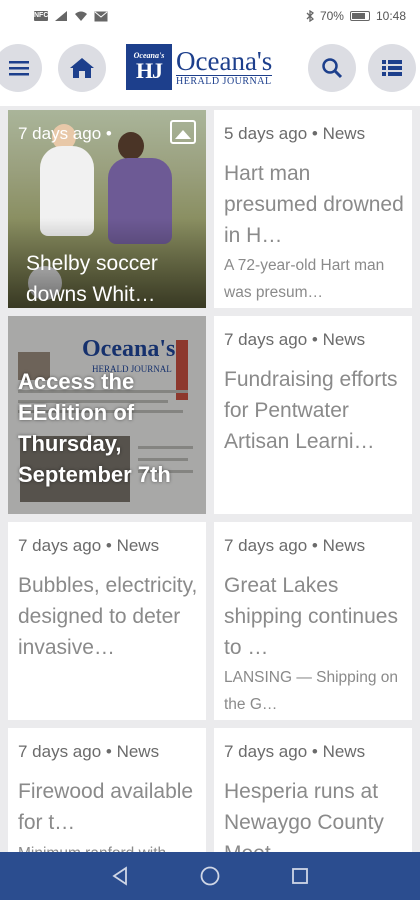 Image resolution: width=420 pixels, height=900 pixels. I want to click on nfc-icon: NFC, so click(41, 16).